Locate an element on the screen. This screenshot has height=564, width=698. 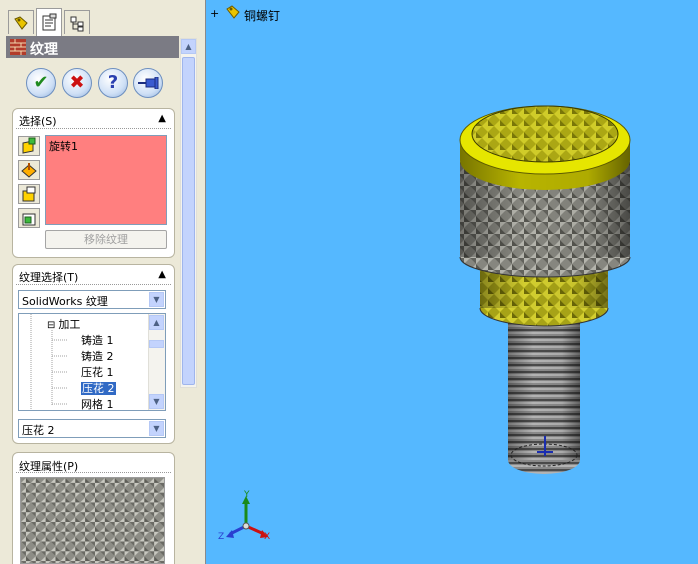
texture-select-header: 纹理选择(T) is located at coordinates (48, 277).